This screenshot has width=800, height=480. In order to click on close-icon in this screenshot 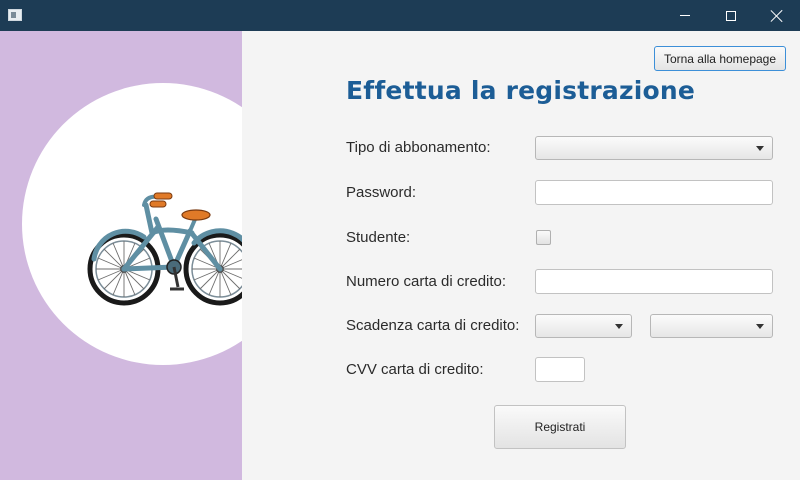, I will do `click(777, 16)`.